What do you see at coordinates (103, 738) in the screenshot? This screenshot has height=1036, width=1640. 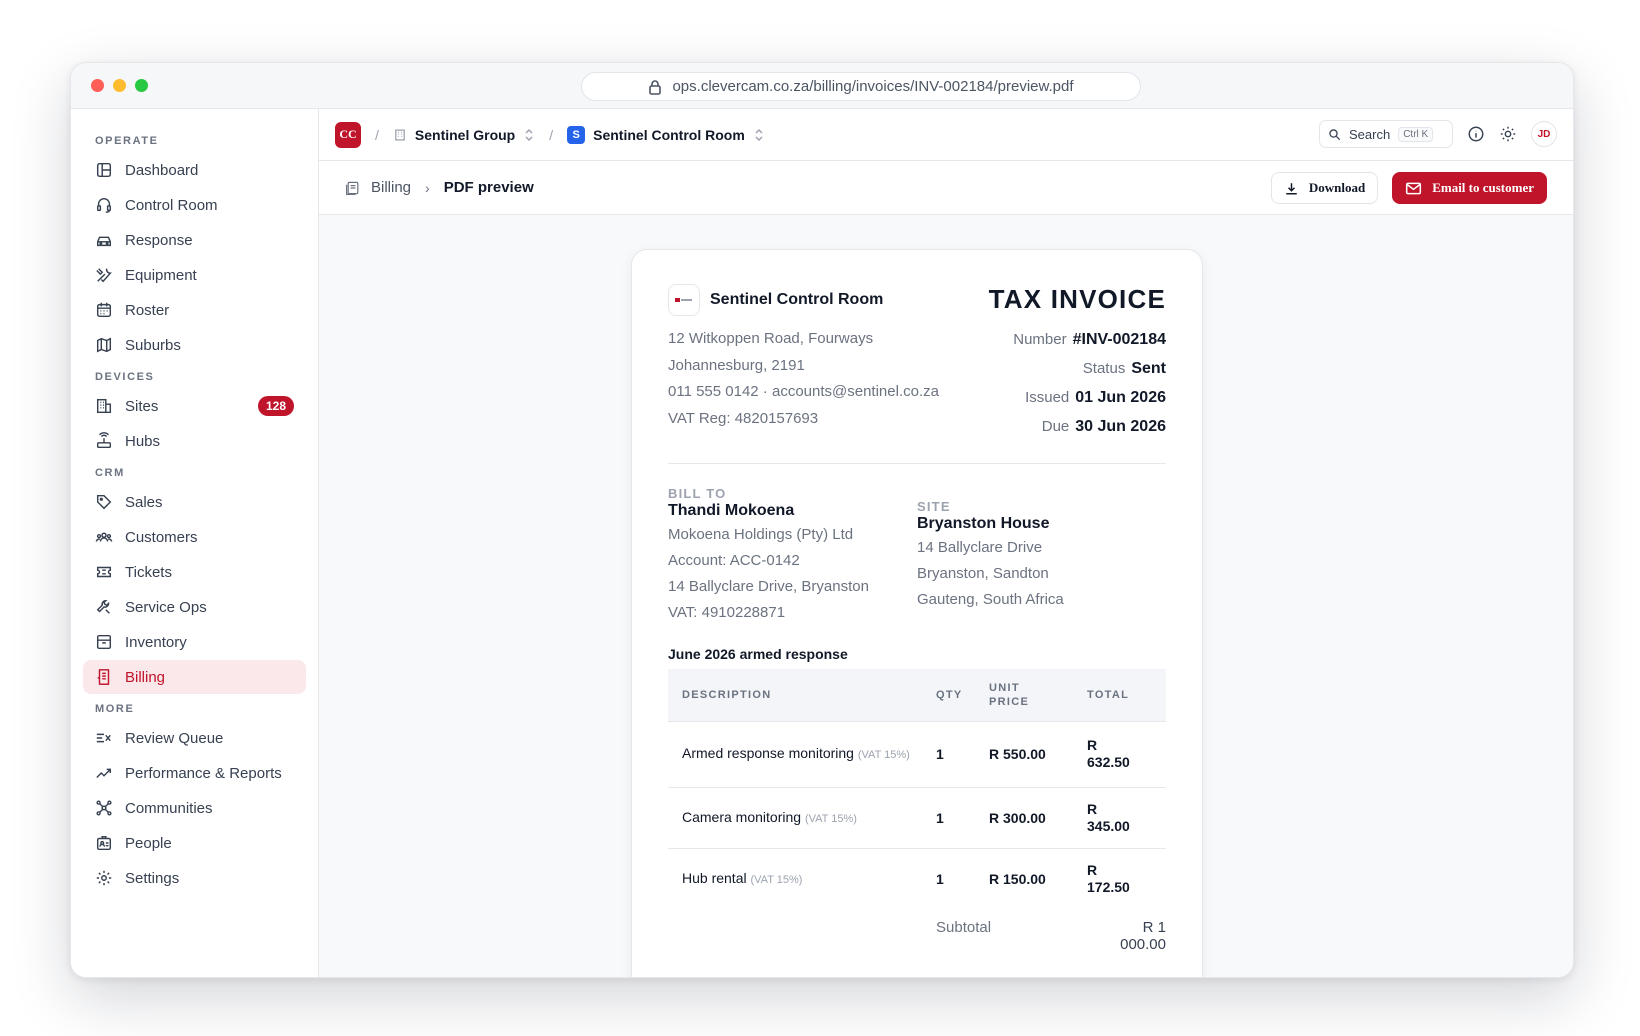 I see `review-queue-icon` at bounding box center [103, 738].